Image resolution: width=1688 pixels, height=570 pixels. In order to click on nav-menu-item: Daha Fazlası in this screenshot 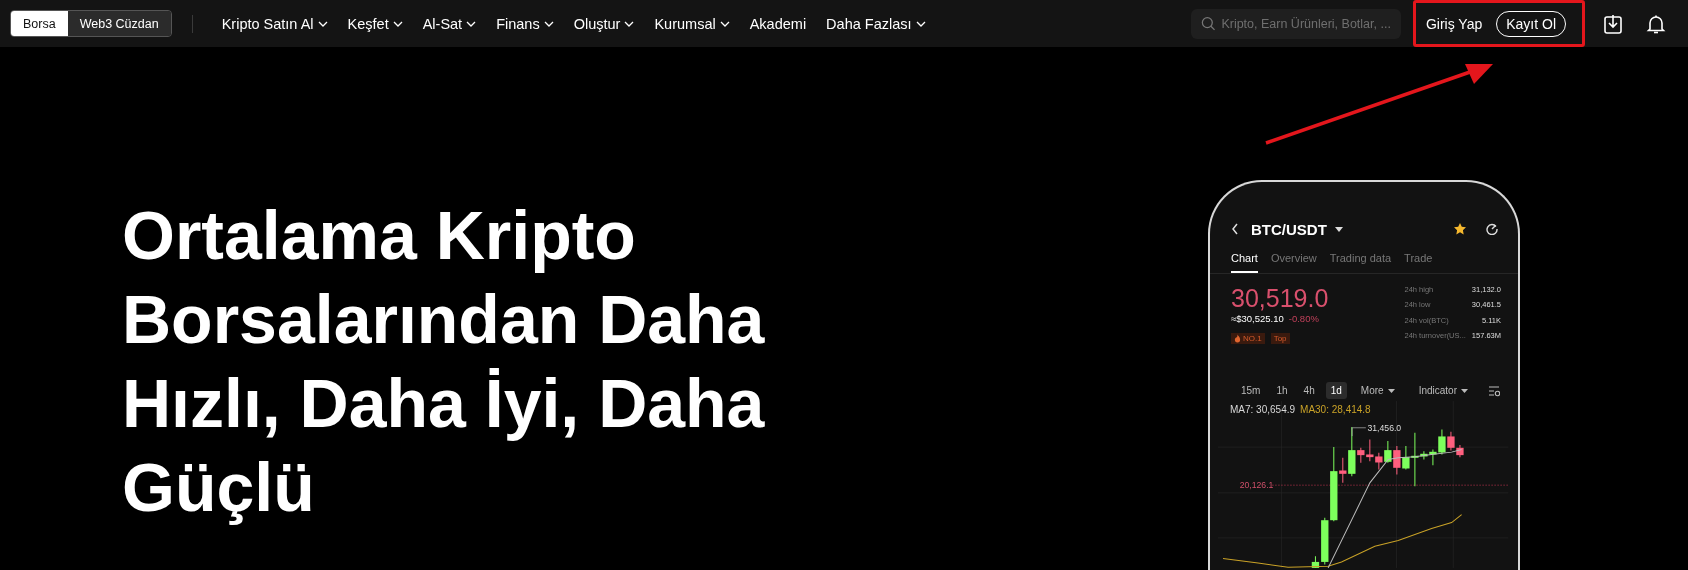, I will do `click(876, 23)`.